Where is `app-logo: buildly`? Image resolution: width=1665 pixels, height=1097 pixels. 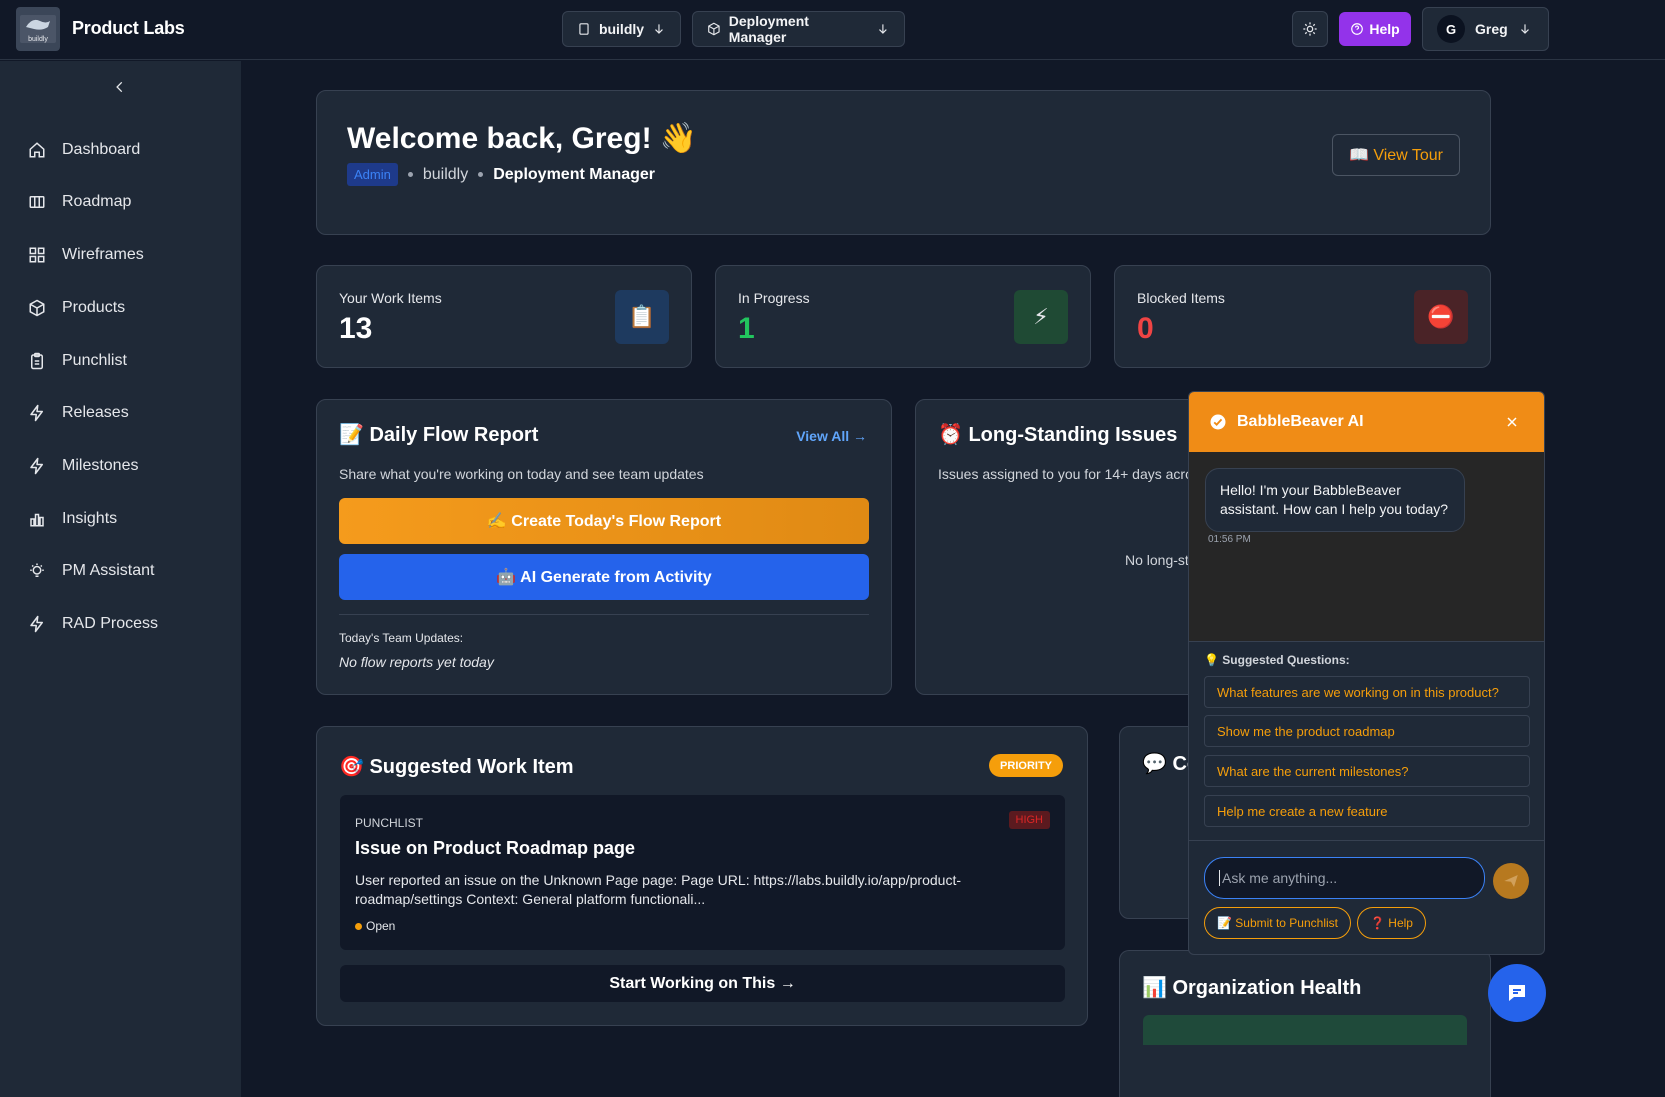 app-logo: buildly is located at coordinates (38, 29).